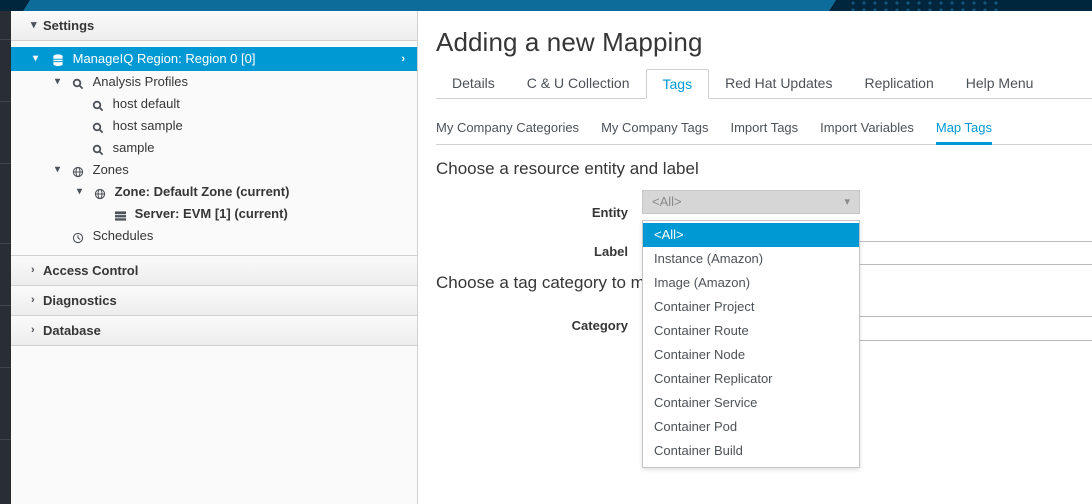 This screenshot has width=1092, height=504. What do you see at coordinates (214, 331) in the screenshot?
I see `sidebar-panel-database: › Database` at bounding box center [214, 331].